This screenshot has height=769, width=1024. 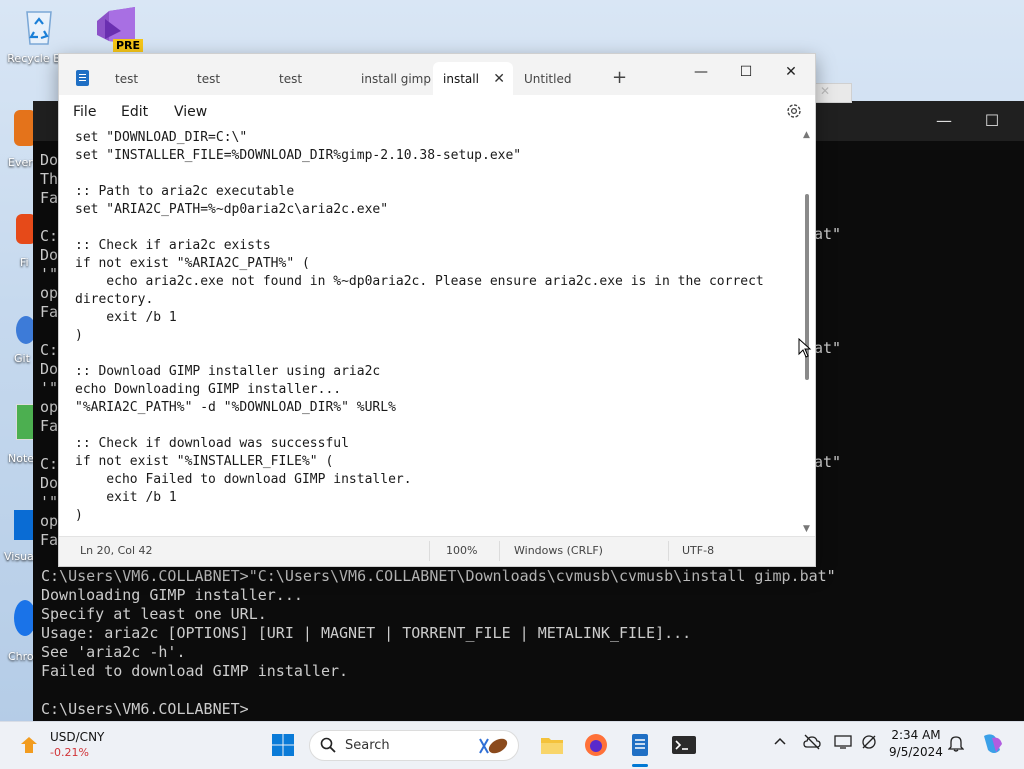 What do you see at coordinates (558, 550) in the screenshot?
I see `line-ending: Windows (CRLF)` at bounding box center [558, 550].